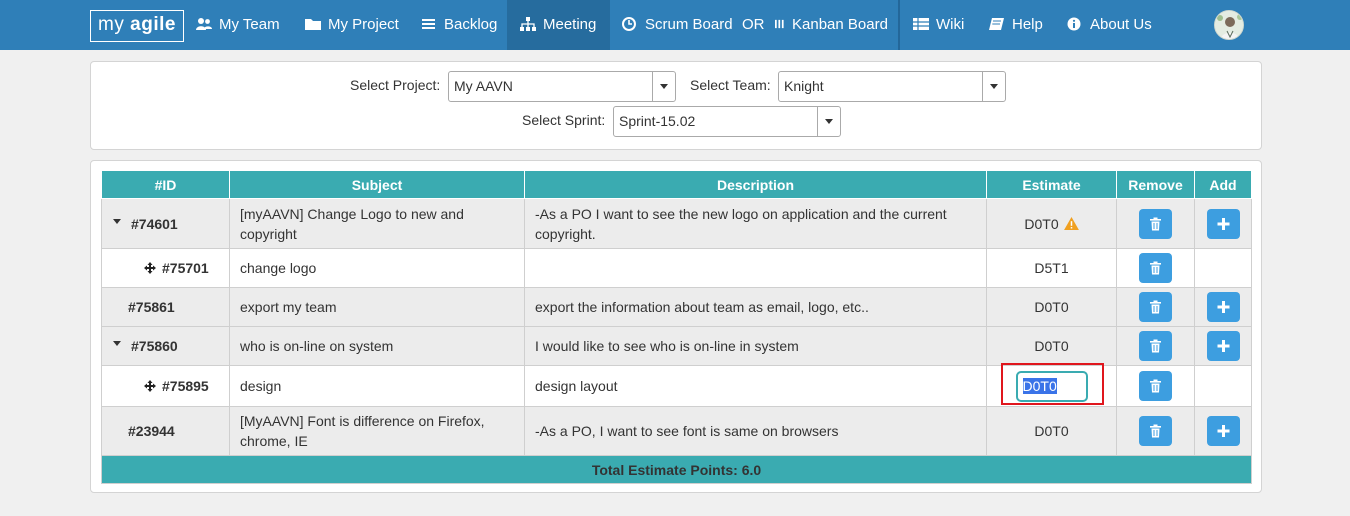 This screenshot has width=1350, height=516. I want to click on project-select-value: My AAVN, so click(483, 86).